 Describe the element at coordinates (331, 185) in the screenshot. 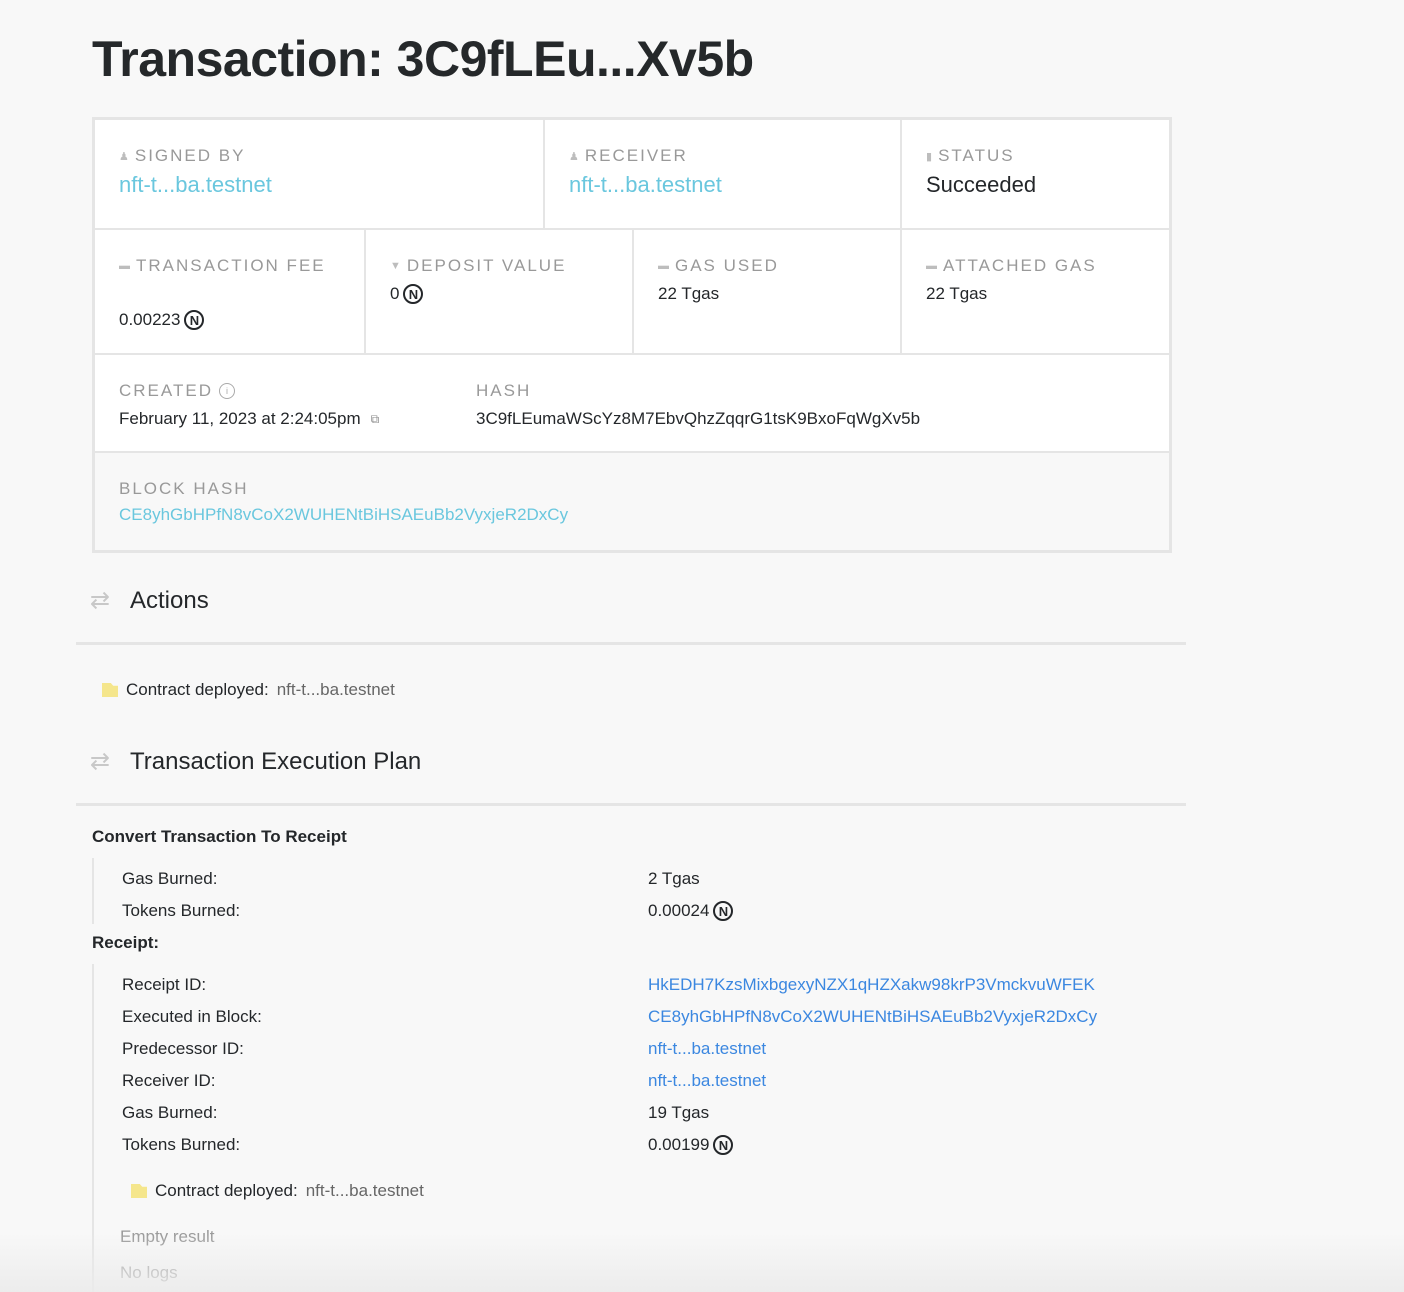

I see `signed-by-link: nft-t...ba.testnet` at that location.